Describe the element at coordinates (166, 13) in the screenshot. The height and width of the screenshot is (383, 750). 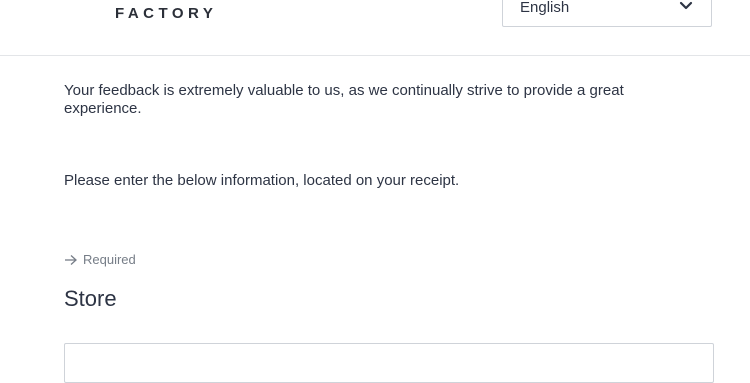
I see `brand-logo: FACTORY` at that location.